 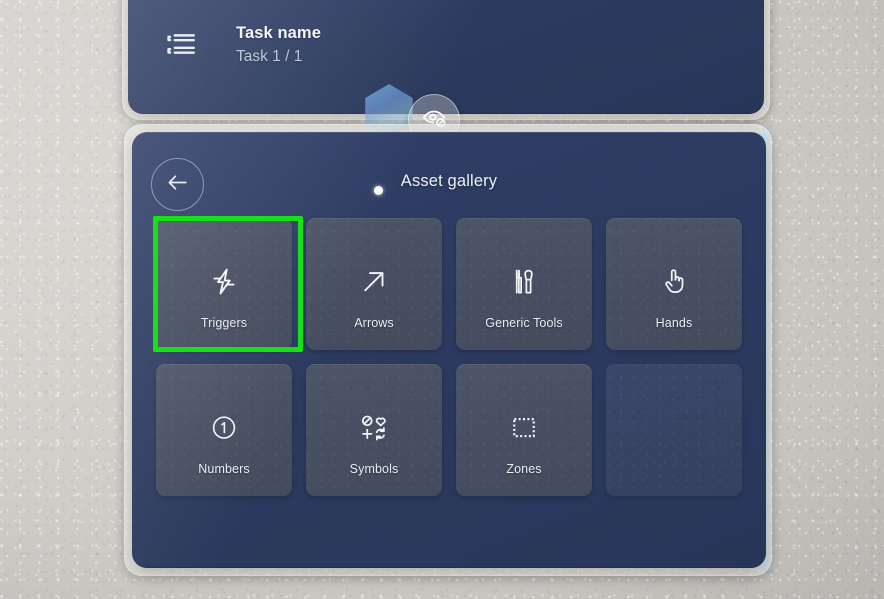 I want to click on pointing-hand-icon, so click(x=674, y=282).